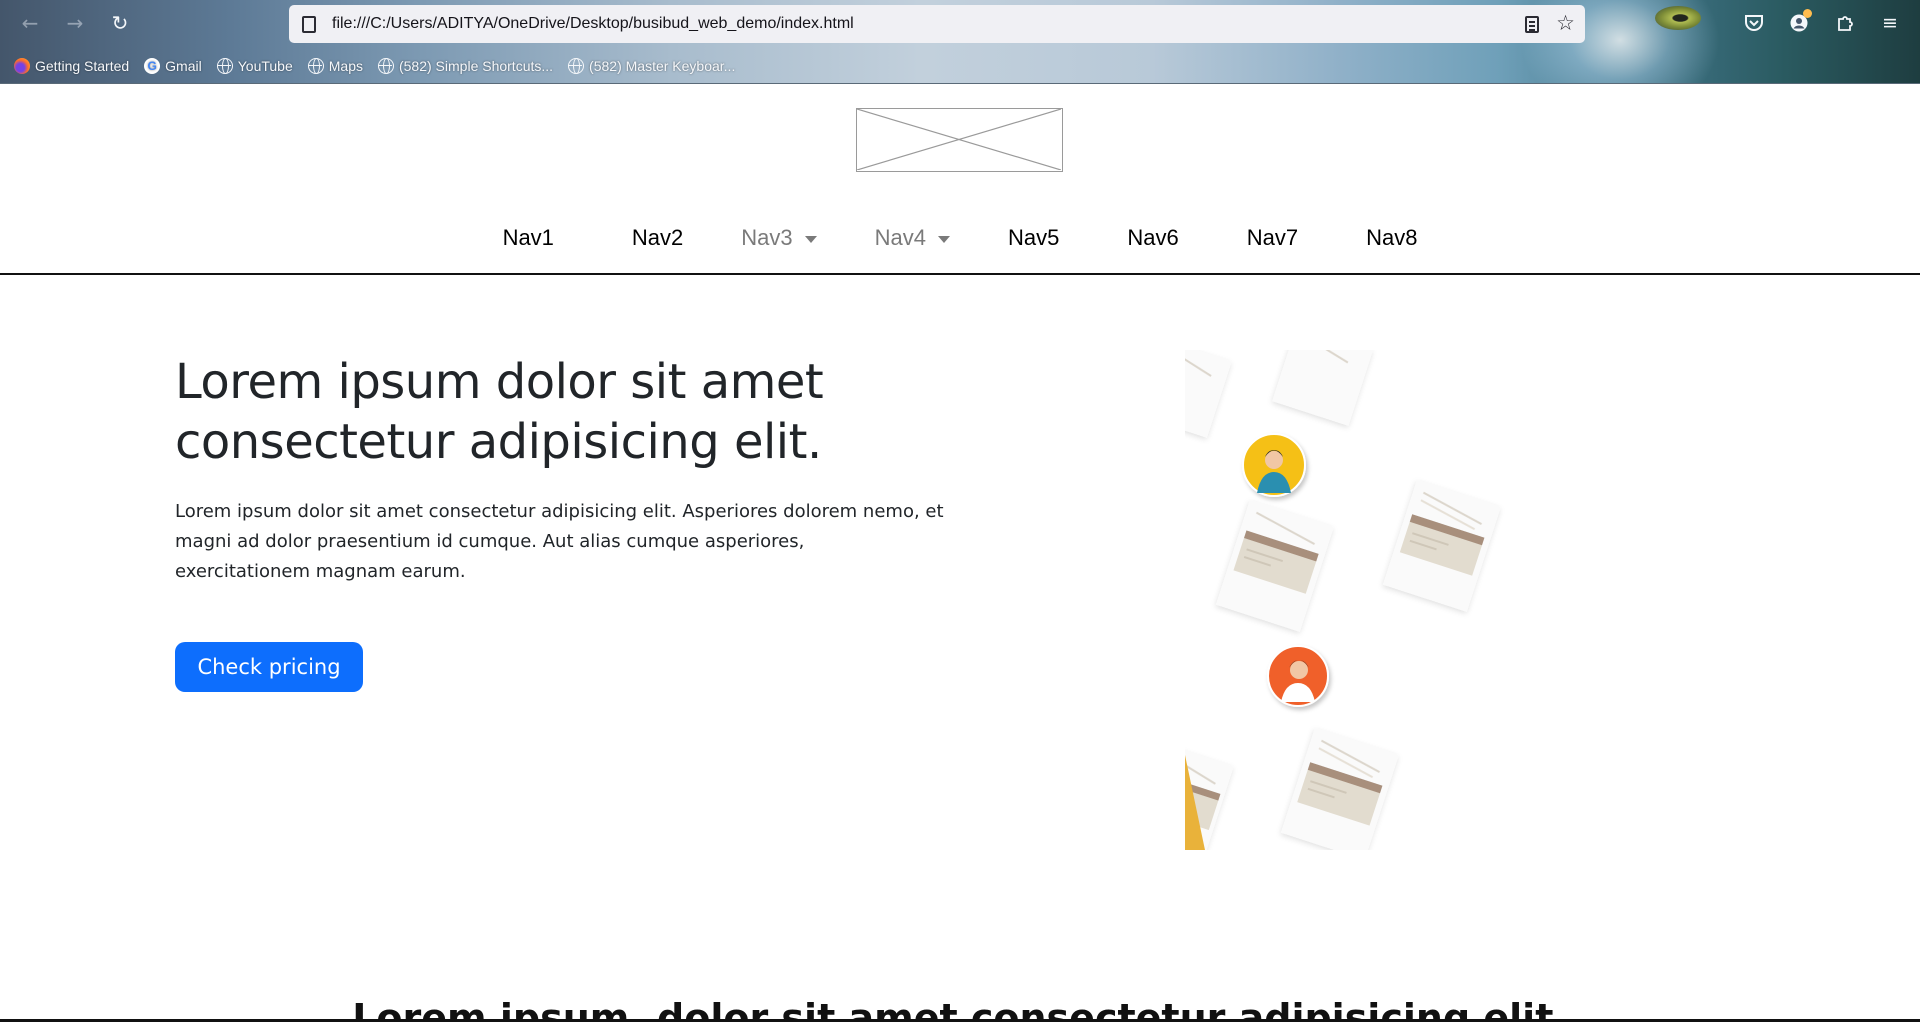 This screenshot has width=1920, height=1022. Describe the element at coordinates (152, 66) in the screenshot. I see `google-icon: G` at that location.